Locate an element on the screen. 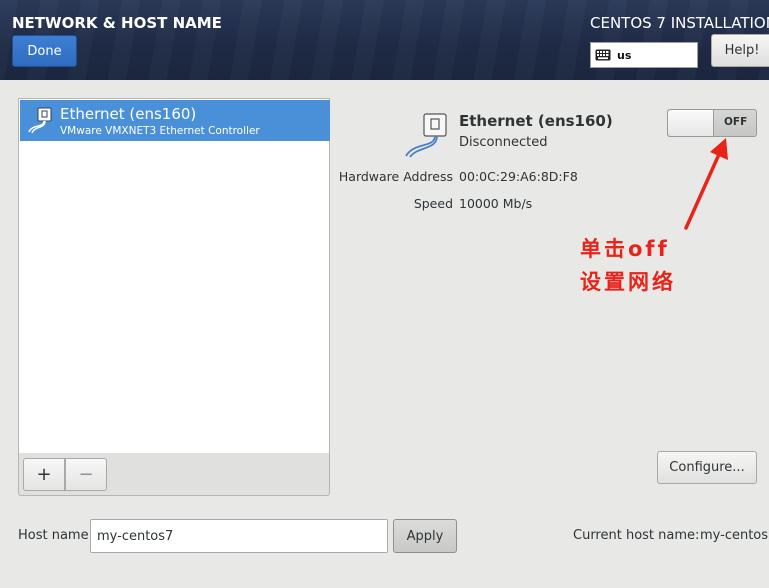 The image size is (769, 588). current-host-name-label: Current host name: is located at coordinates (636, 535).